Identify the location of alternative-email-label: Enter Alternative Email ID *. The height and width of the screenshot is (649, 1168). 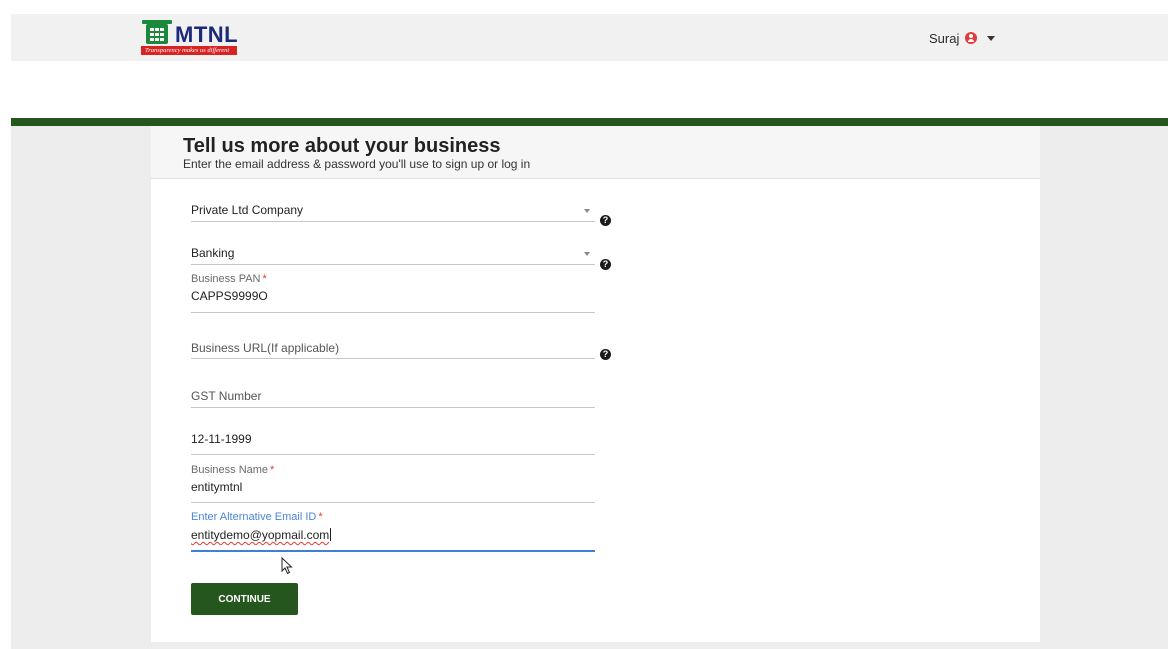
(257, 517).